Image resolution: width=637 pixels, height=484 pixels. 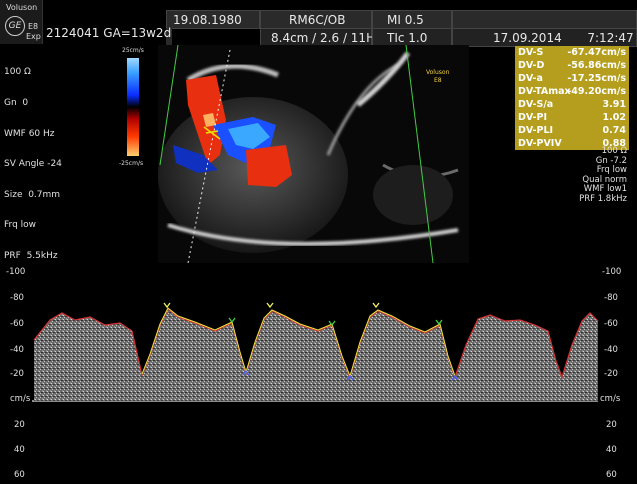 I want to click on measurement-row: DV-PLI 0.74, so click(x=572, y=130).